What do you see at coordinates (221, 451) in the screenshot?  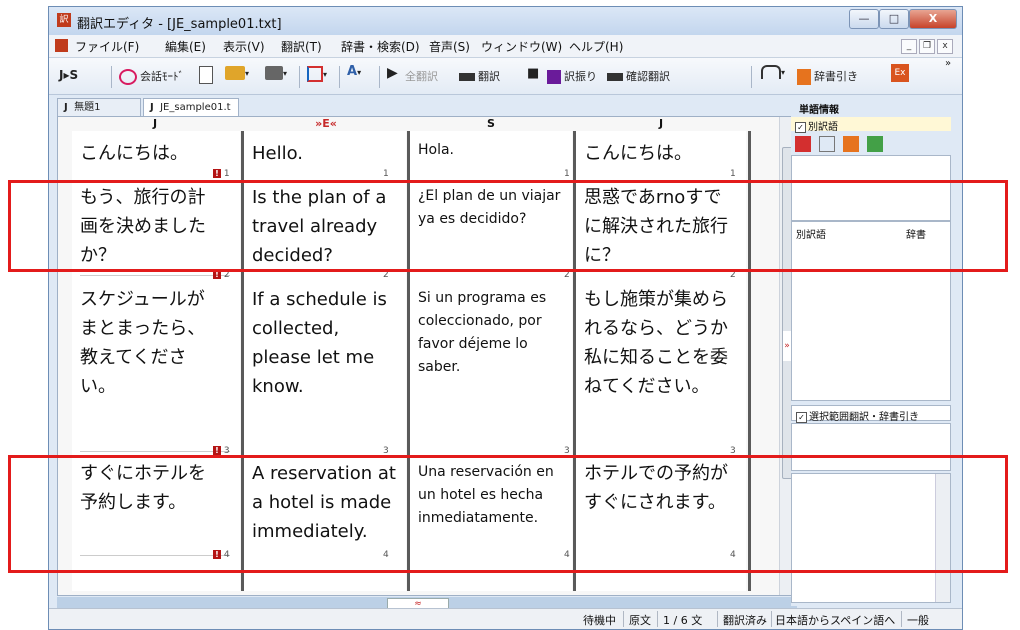 I see `row-marker: ! 3` at bounding box center [221, 451].